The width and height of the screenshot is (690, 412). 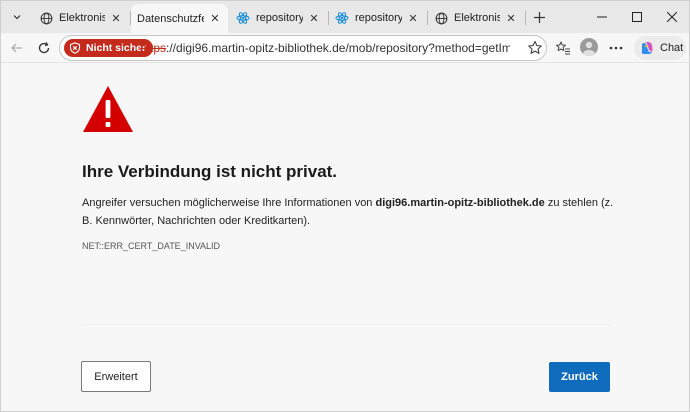 I want to click on description-domain: digi96.martin-opitz-bibliothek.de, so click(x=460, y=203).